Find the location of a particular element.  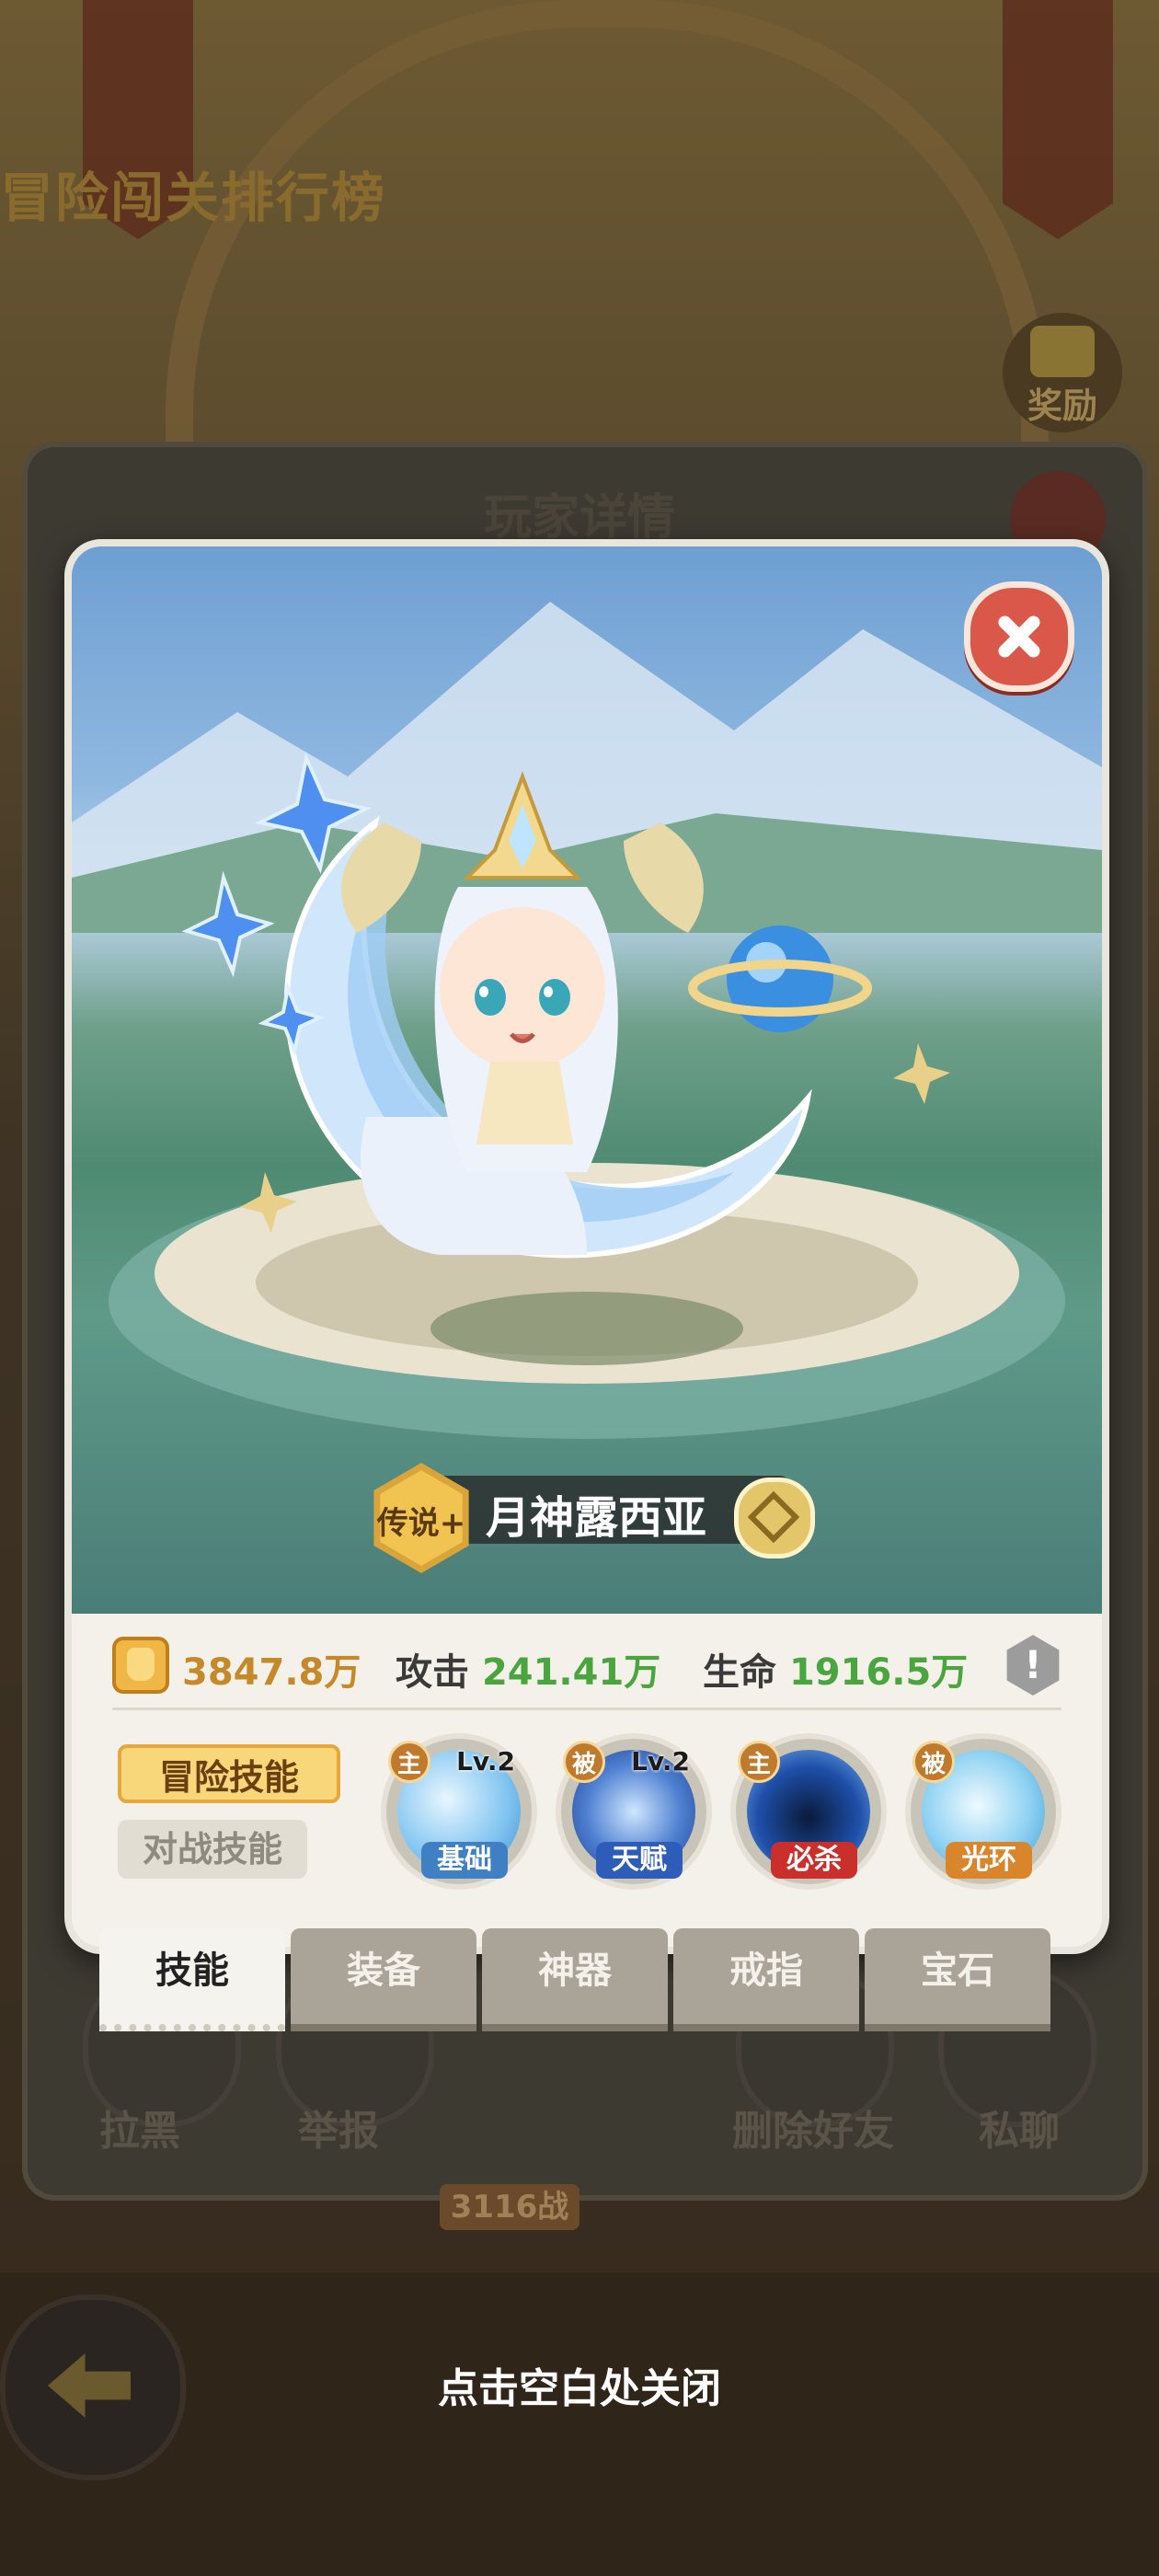

stats-divider is located at coordinates (586, 1709).